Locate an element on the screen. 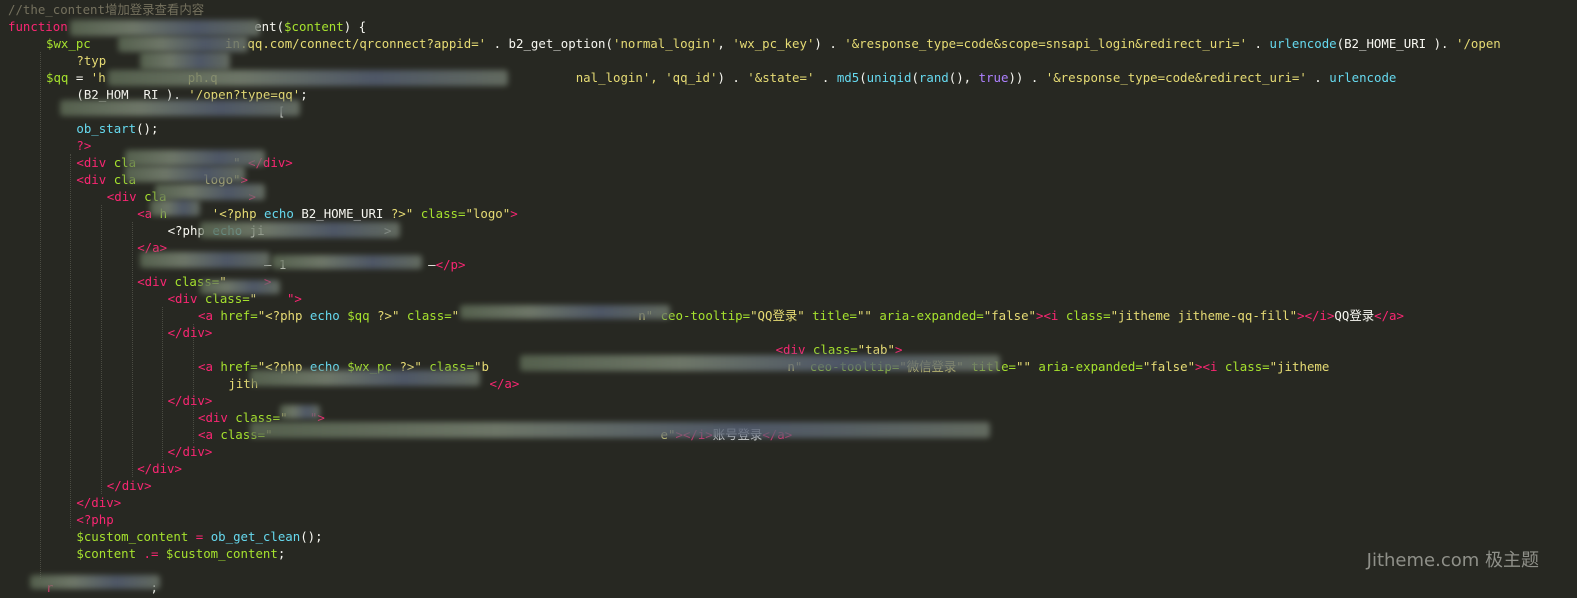 This screenshot has width=1577, height=598. code-token: ) . is located at coordinates (829, 43).